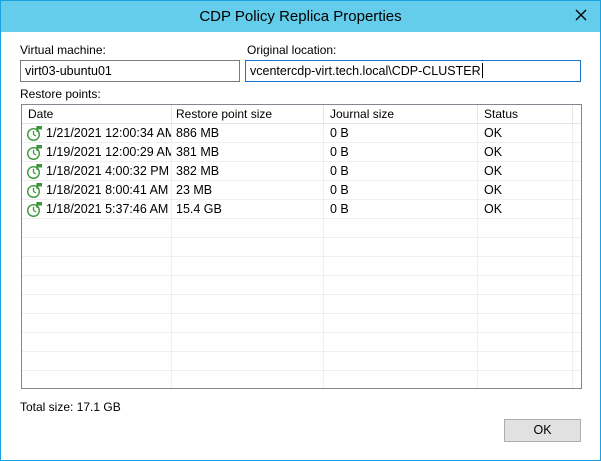 The width and height of the screenshot is (601, 461). I want to click on table-row: 1/21/2021 12:00:34 AM 886 MB 0 B OK, so click(301, 133).